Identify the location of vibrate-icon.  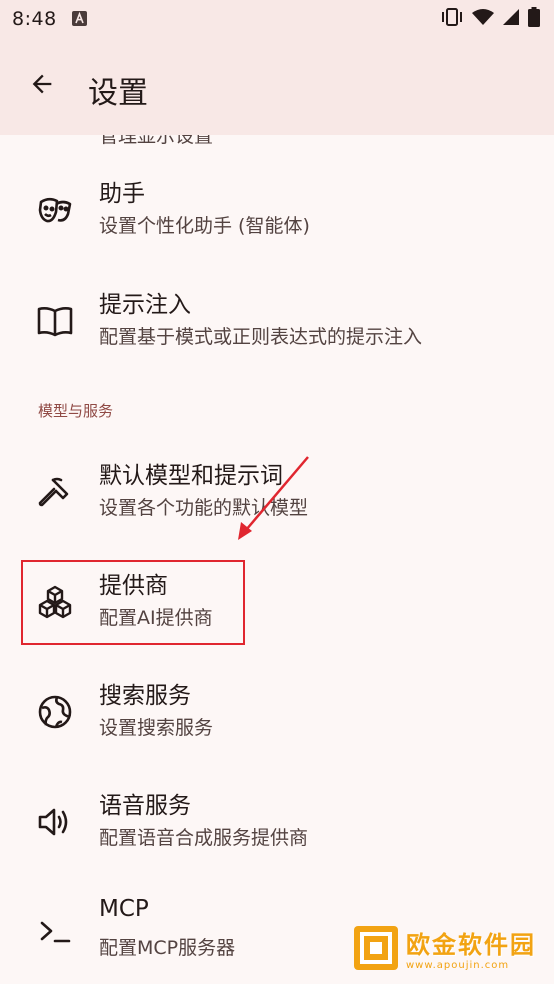
(452, 19).